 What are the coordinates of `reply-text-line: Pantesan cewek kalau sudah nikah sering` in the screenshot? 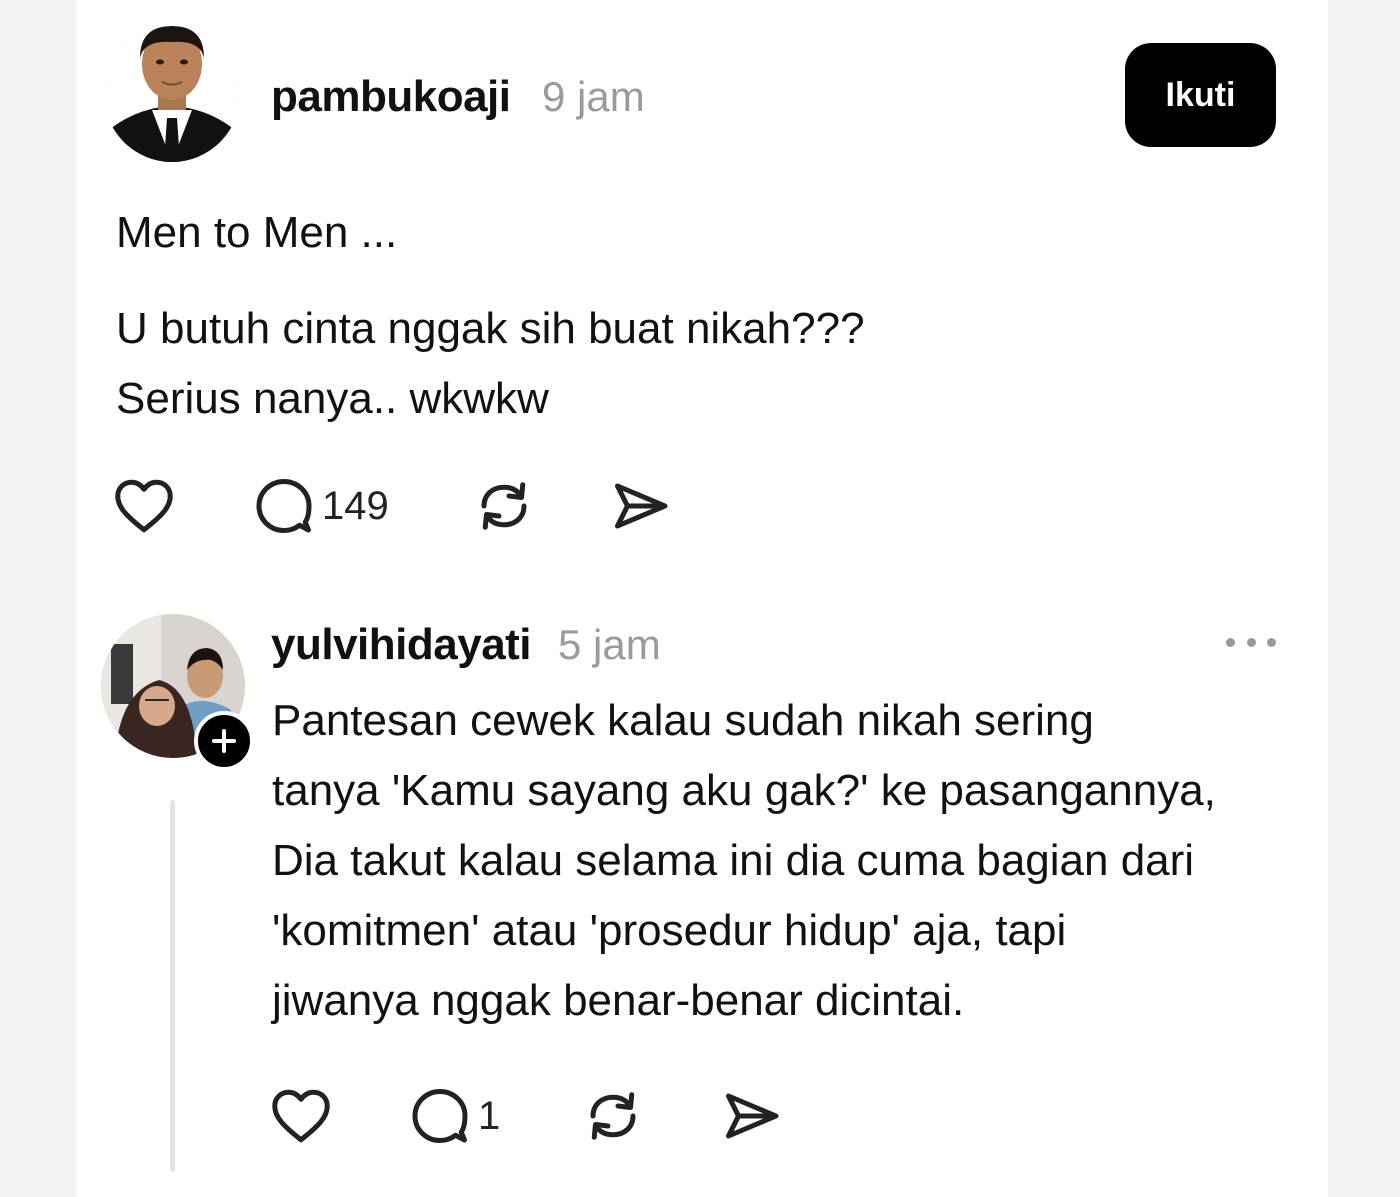 It's located at (683, 720).